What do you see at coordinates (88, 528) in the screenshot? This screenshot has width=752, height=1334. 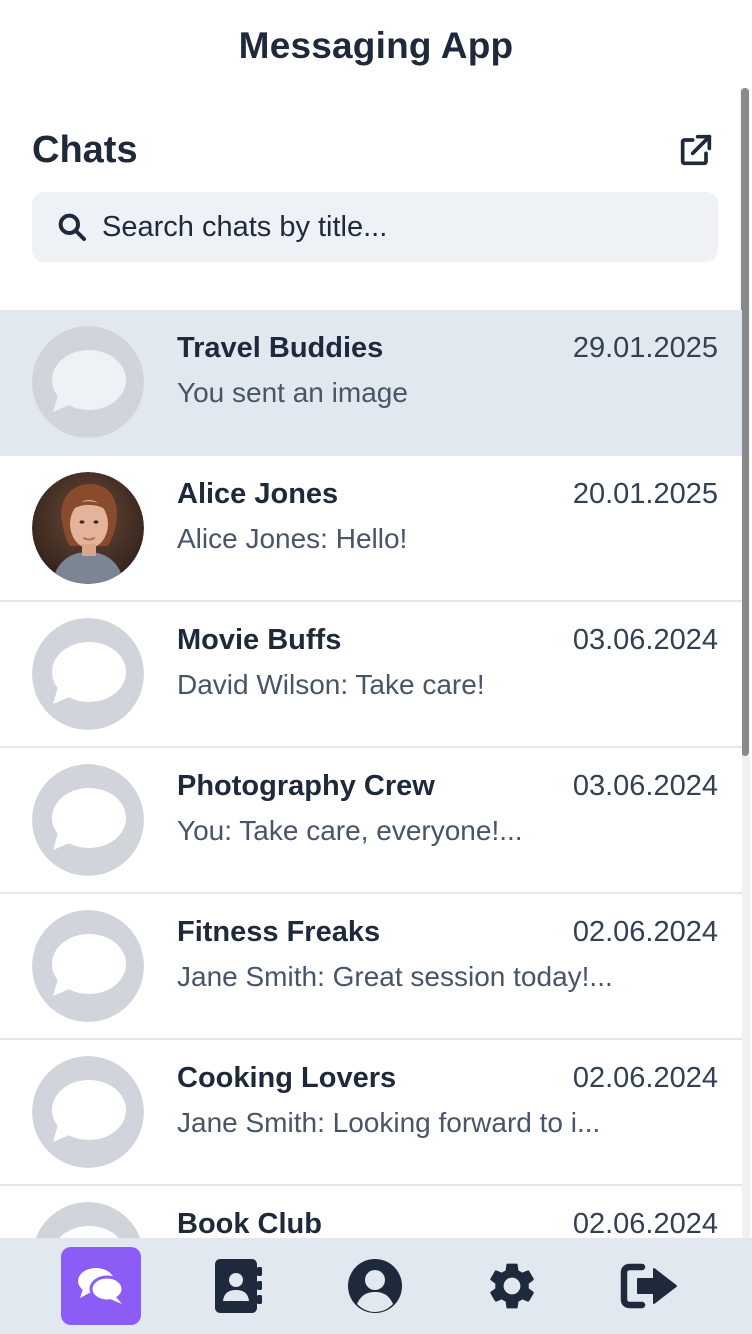 I see `user-photo-avatar` at bounding box center [88, 528].